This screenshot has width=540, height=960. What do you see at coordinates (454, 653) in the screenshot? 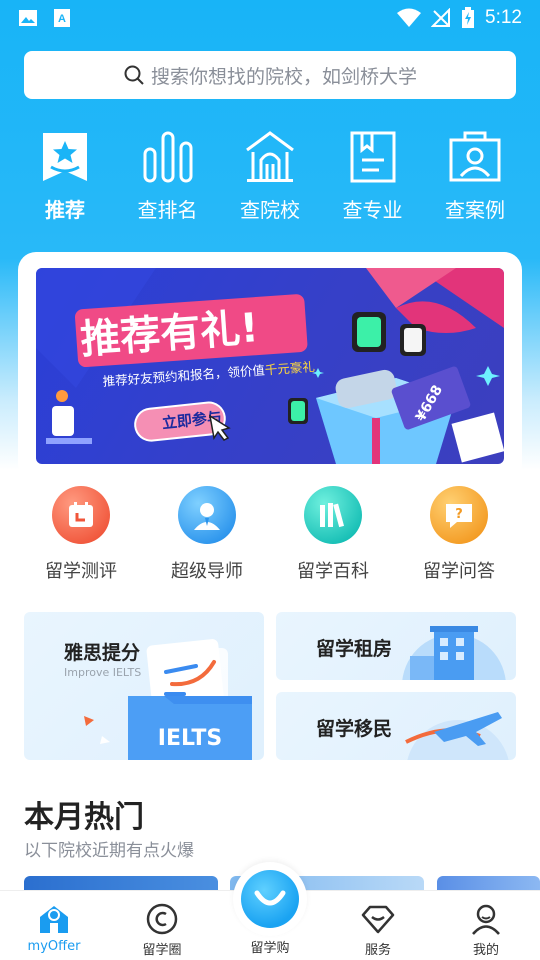
I see `building-icon` at bounding box center [454, 653].